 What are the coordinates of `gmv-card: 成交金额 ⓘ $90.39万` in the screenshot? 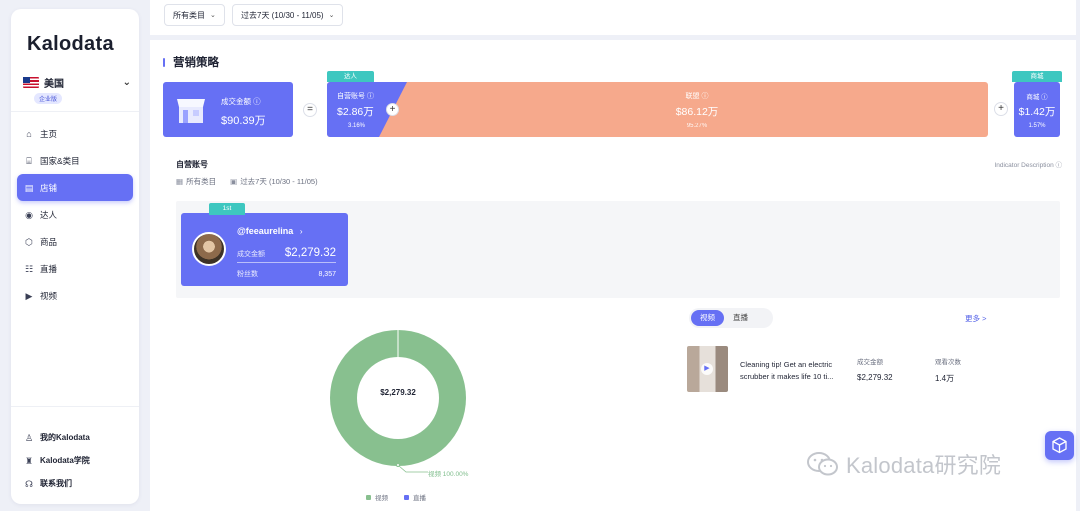 It's located at (228, 109).